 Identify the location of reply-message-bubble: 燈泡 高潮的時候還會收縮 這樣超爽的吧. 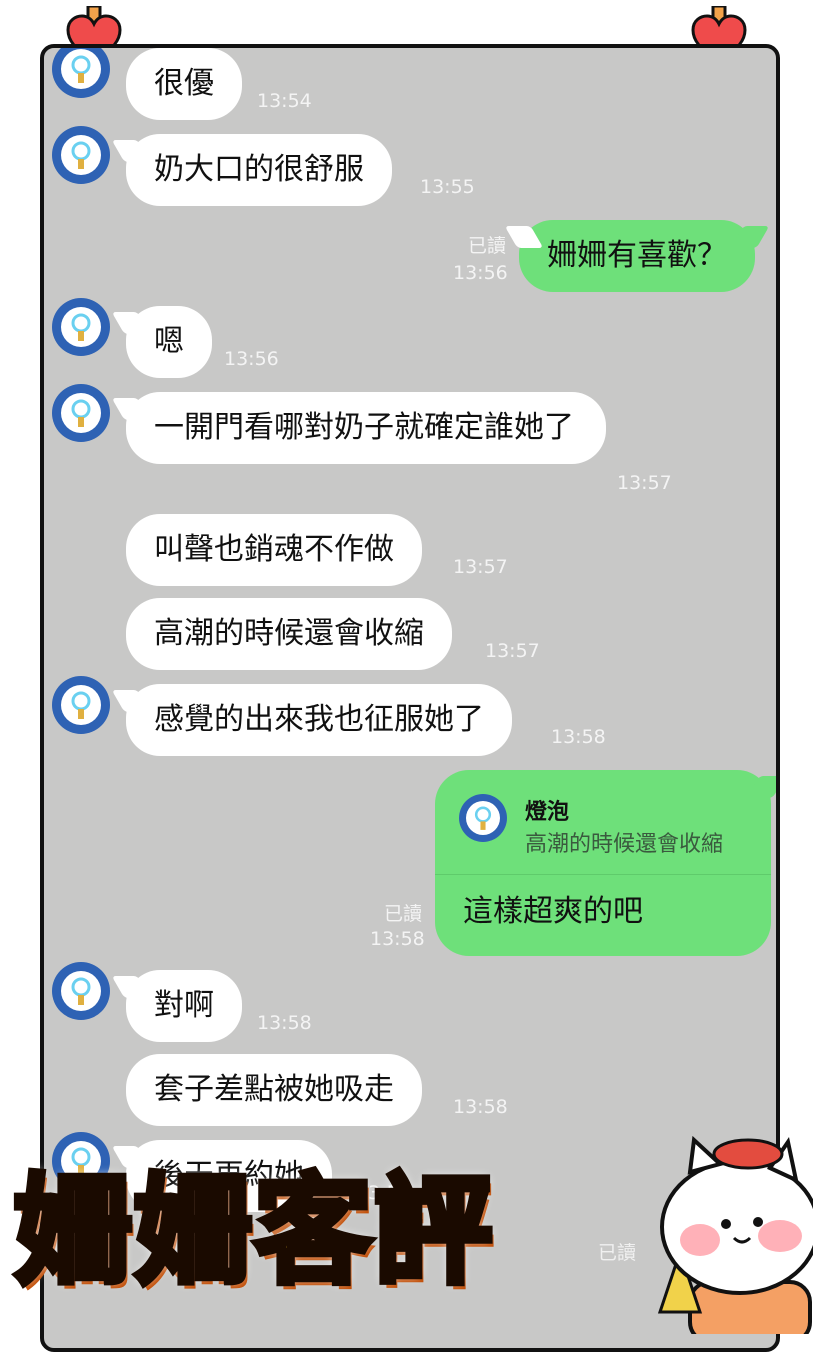
(603, 863).